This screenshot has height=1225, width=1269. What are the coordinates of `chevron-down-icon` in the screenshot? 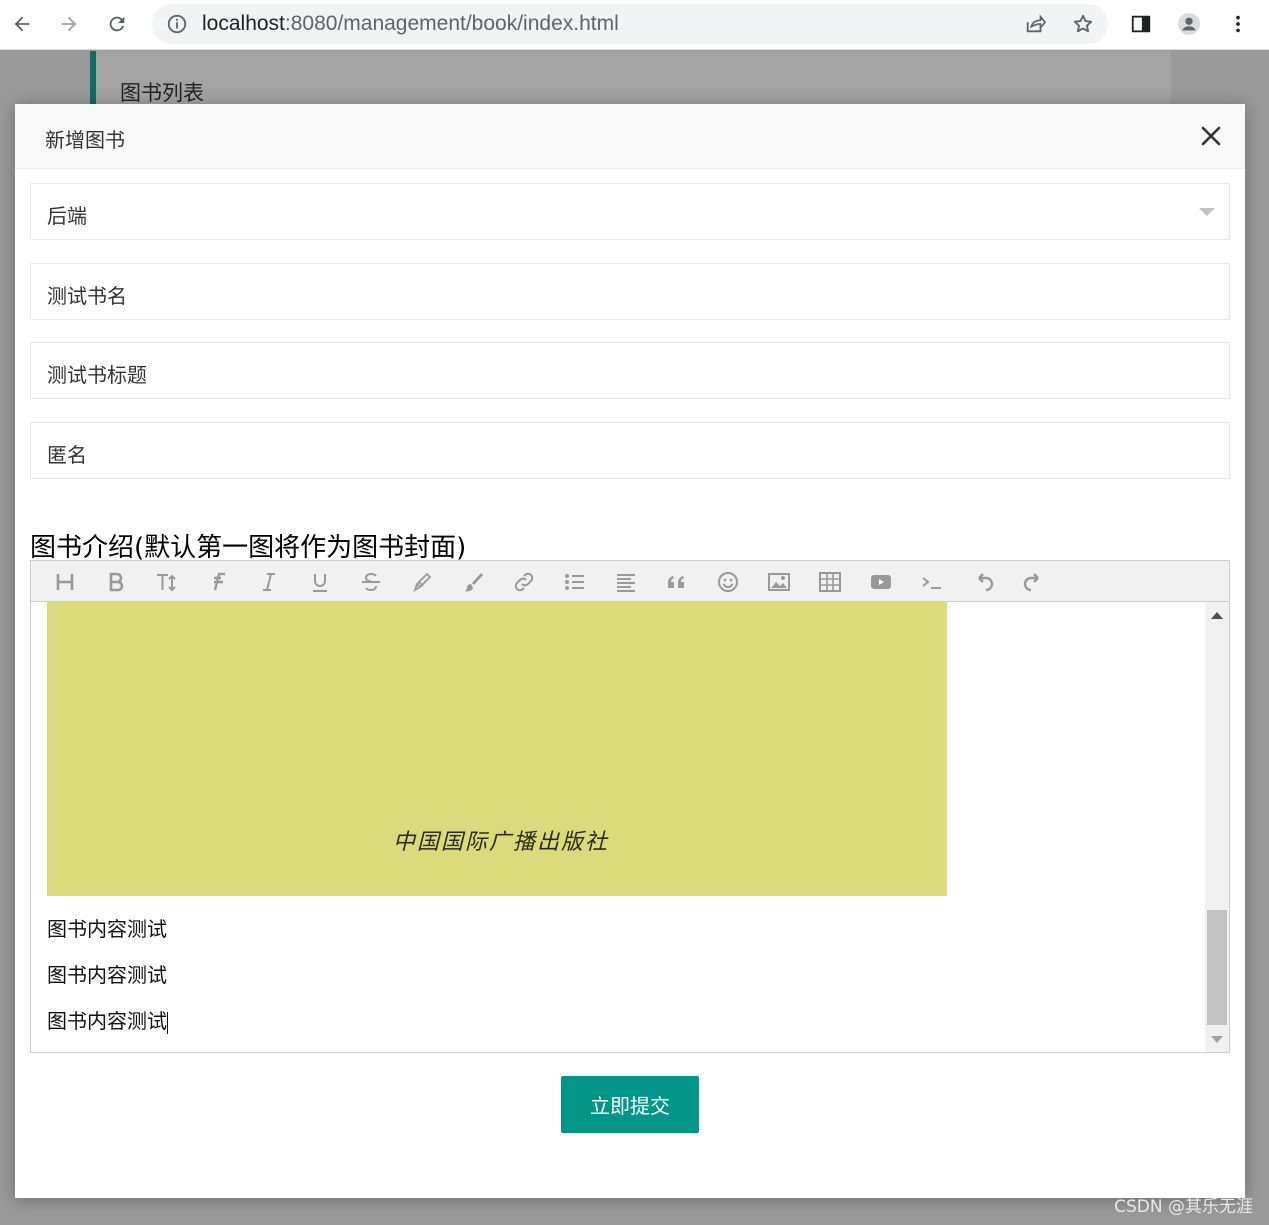 It's located at (1207, 212).